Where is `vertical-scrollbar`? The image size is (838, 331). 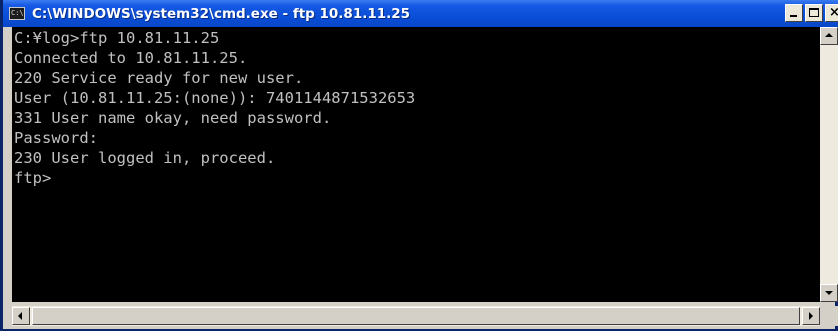
vertical-scrollbar is located at coordinates (829, 164).